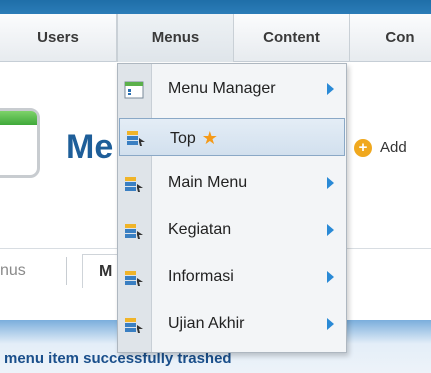  What do you see at coordinates (390, 38) in the screenshot?
I see `menu-tab-components: Con` at bounding box center [390, 38].